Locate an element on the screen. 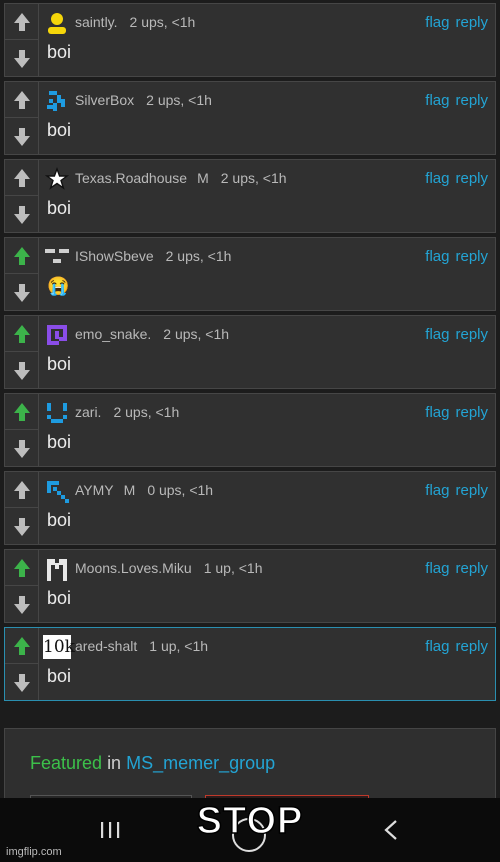 The width and height of the screenshot is (500, 862). featured-group-link: MS_memer_group is located at coordinates (200, 763).